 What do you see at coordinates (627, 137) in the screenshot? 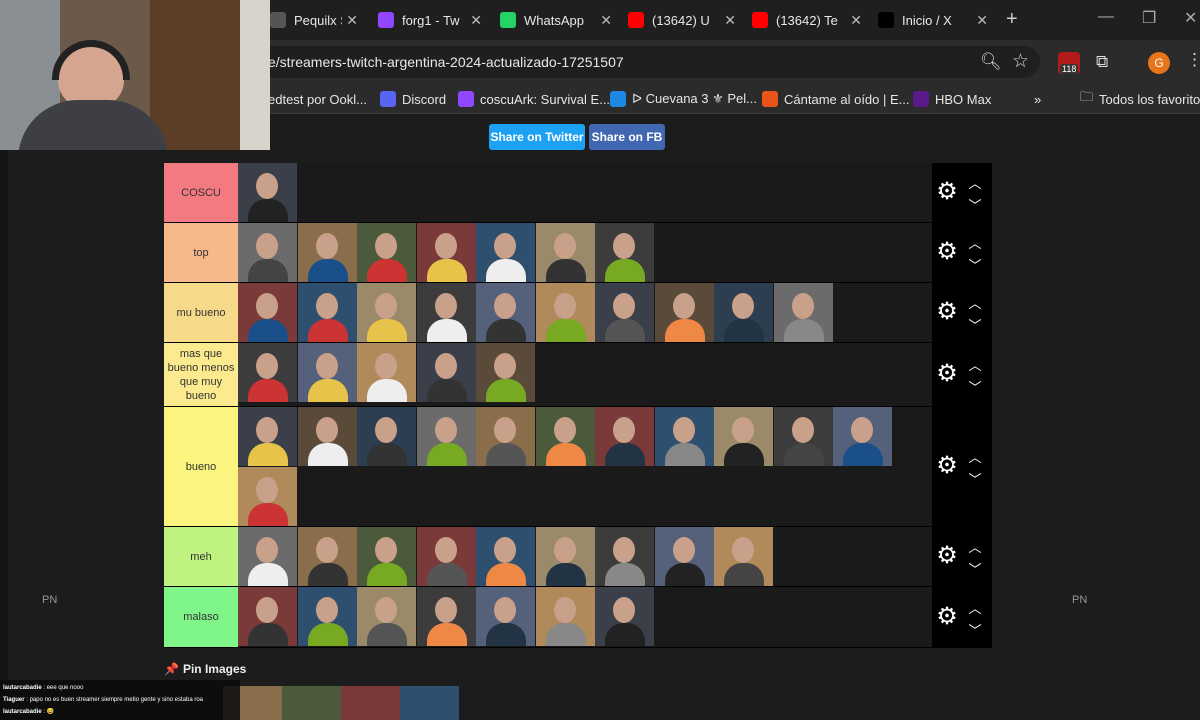
I see `share-fb-button: Share on FB` at bounding box center [627, 137].